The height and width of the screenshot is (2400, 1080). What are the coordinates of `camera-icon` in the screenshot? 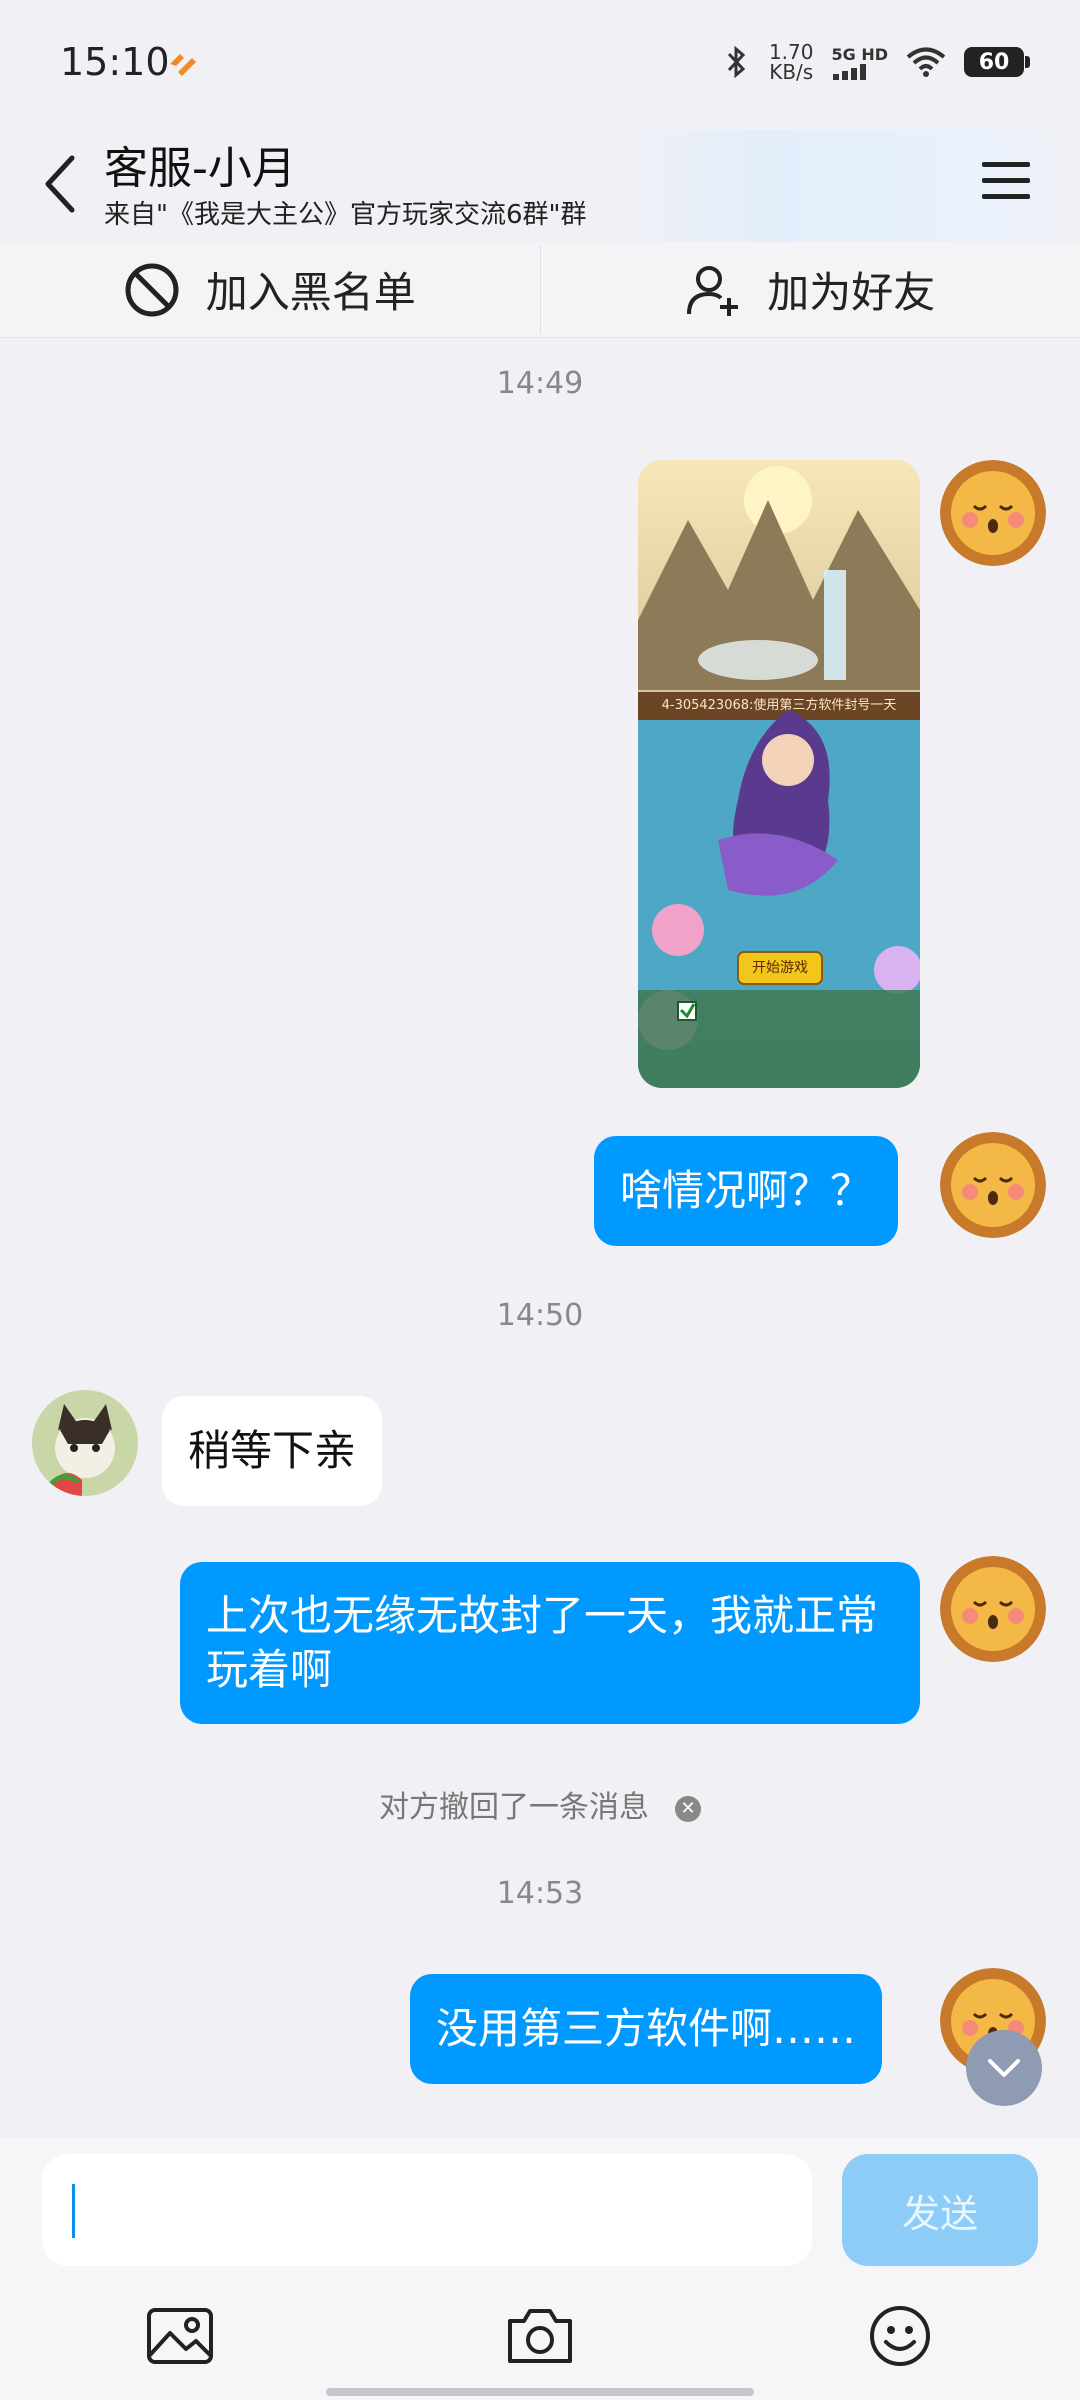 It's located at (540, 2336).